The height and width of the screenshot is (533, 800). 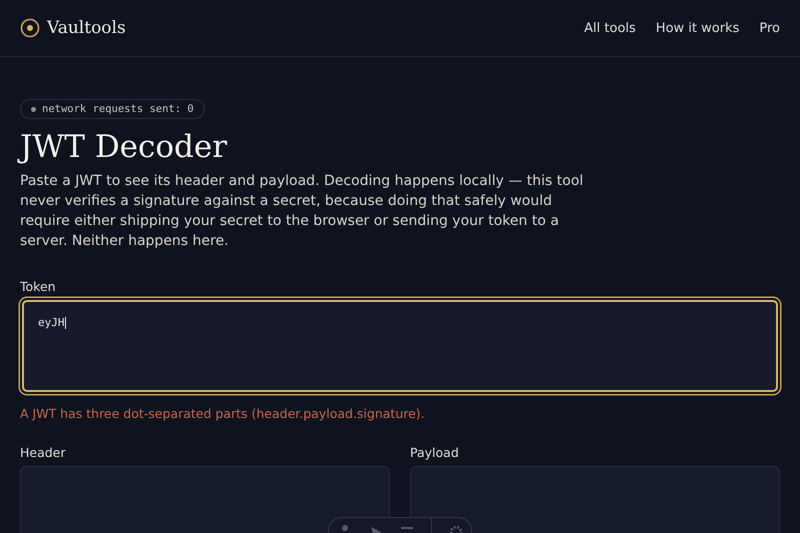 I want to click on panel-label: Payload, so click(x=435, y=452).